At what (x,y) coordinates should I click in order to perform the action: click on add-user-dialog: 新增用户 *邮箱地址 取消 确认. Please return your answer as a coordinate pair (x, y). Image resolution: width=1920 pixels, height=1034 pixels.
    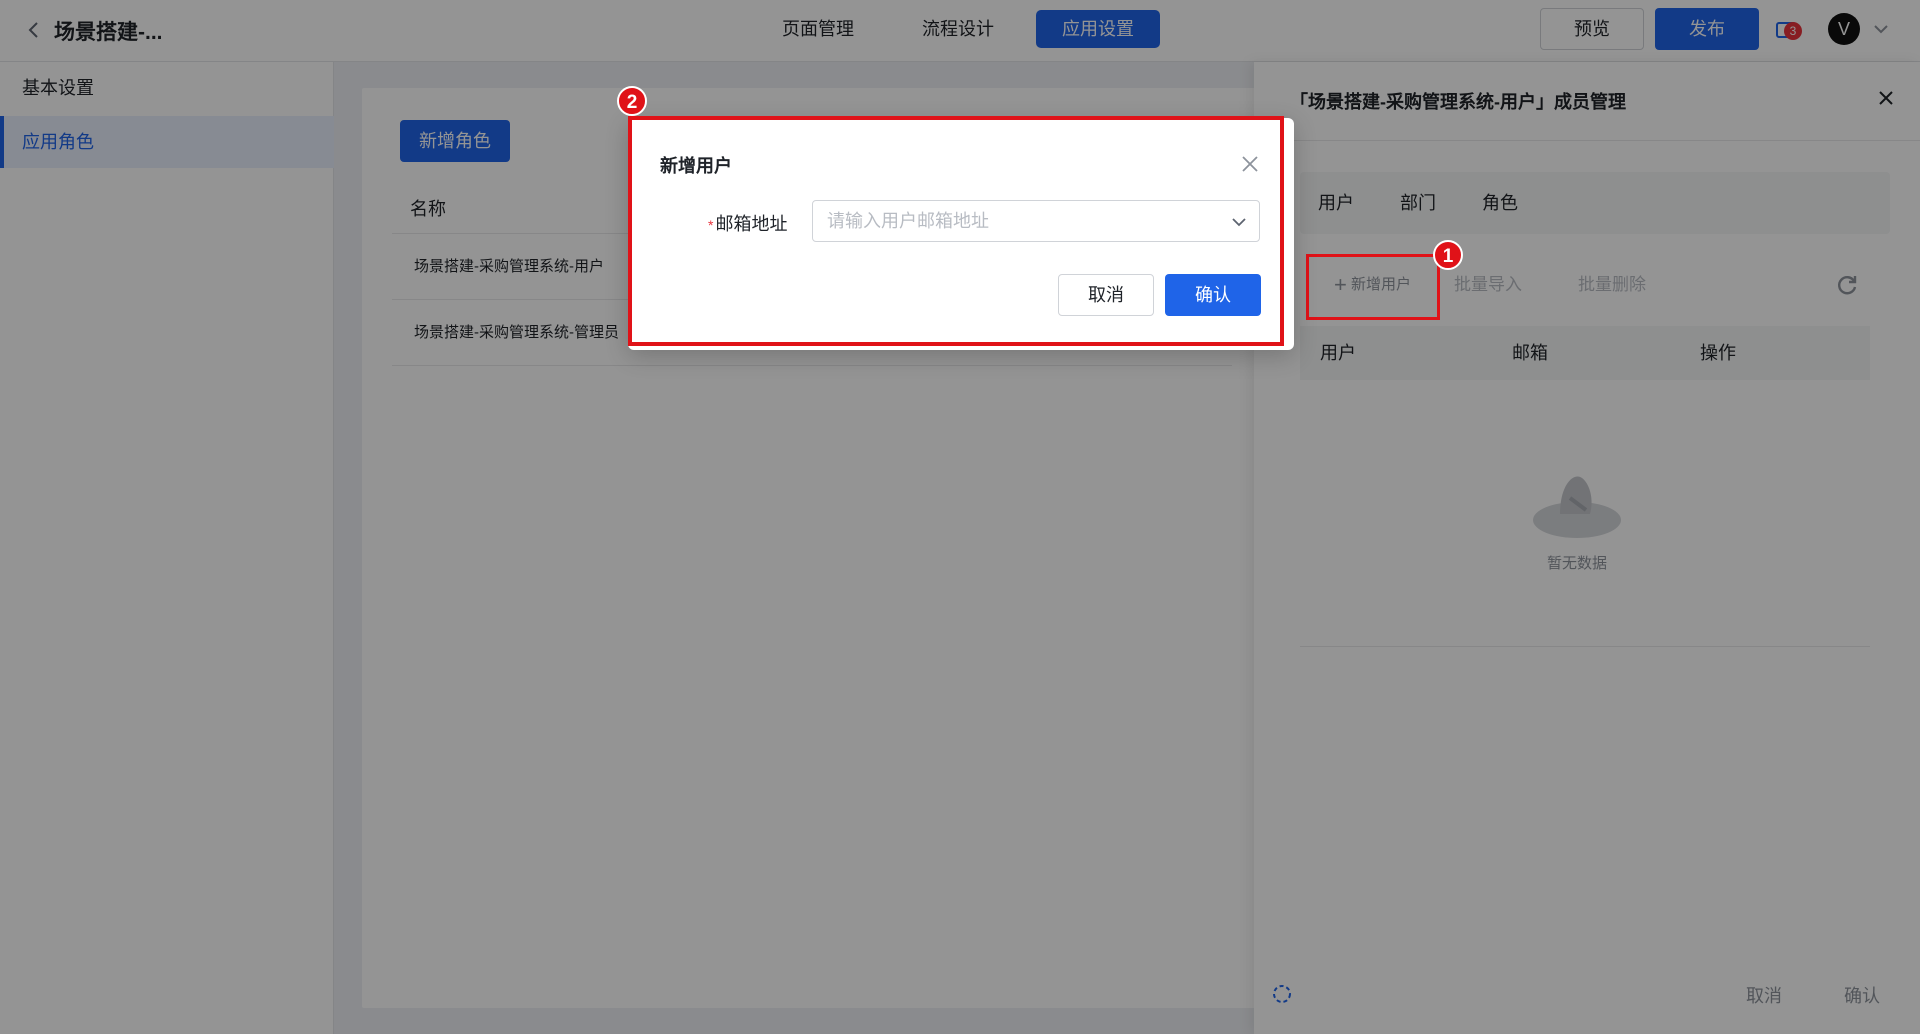
    Looking at the image, I should click on (961, 234).